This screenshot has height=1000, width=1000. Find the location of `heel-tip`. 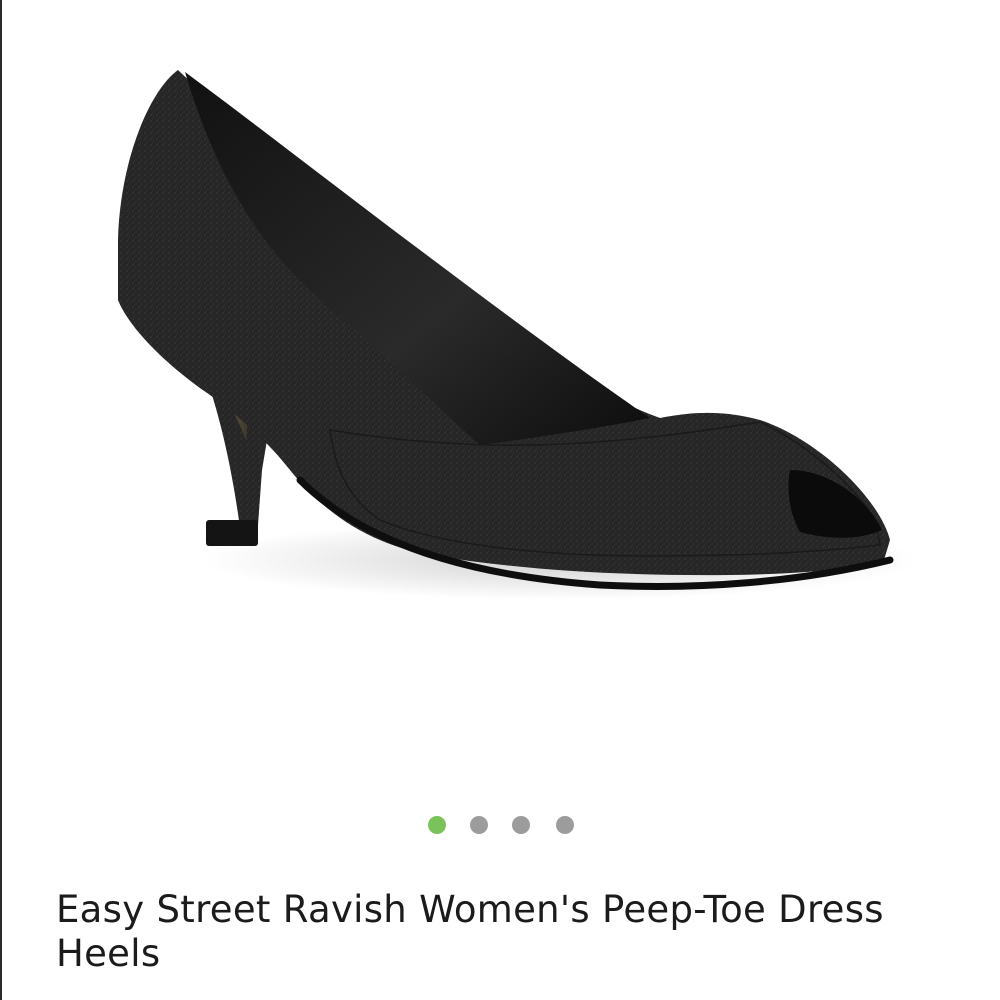

heel-tip is located at coordinates (232, 533).